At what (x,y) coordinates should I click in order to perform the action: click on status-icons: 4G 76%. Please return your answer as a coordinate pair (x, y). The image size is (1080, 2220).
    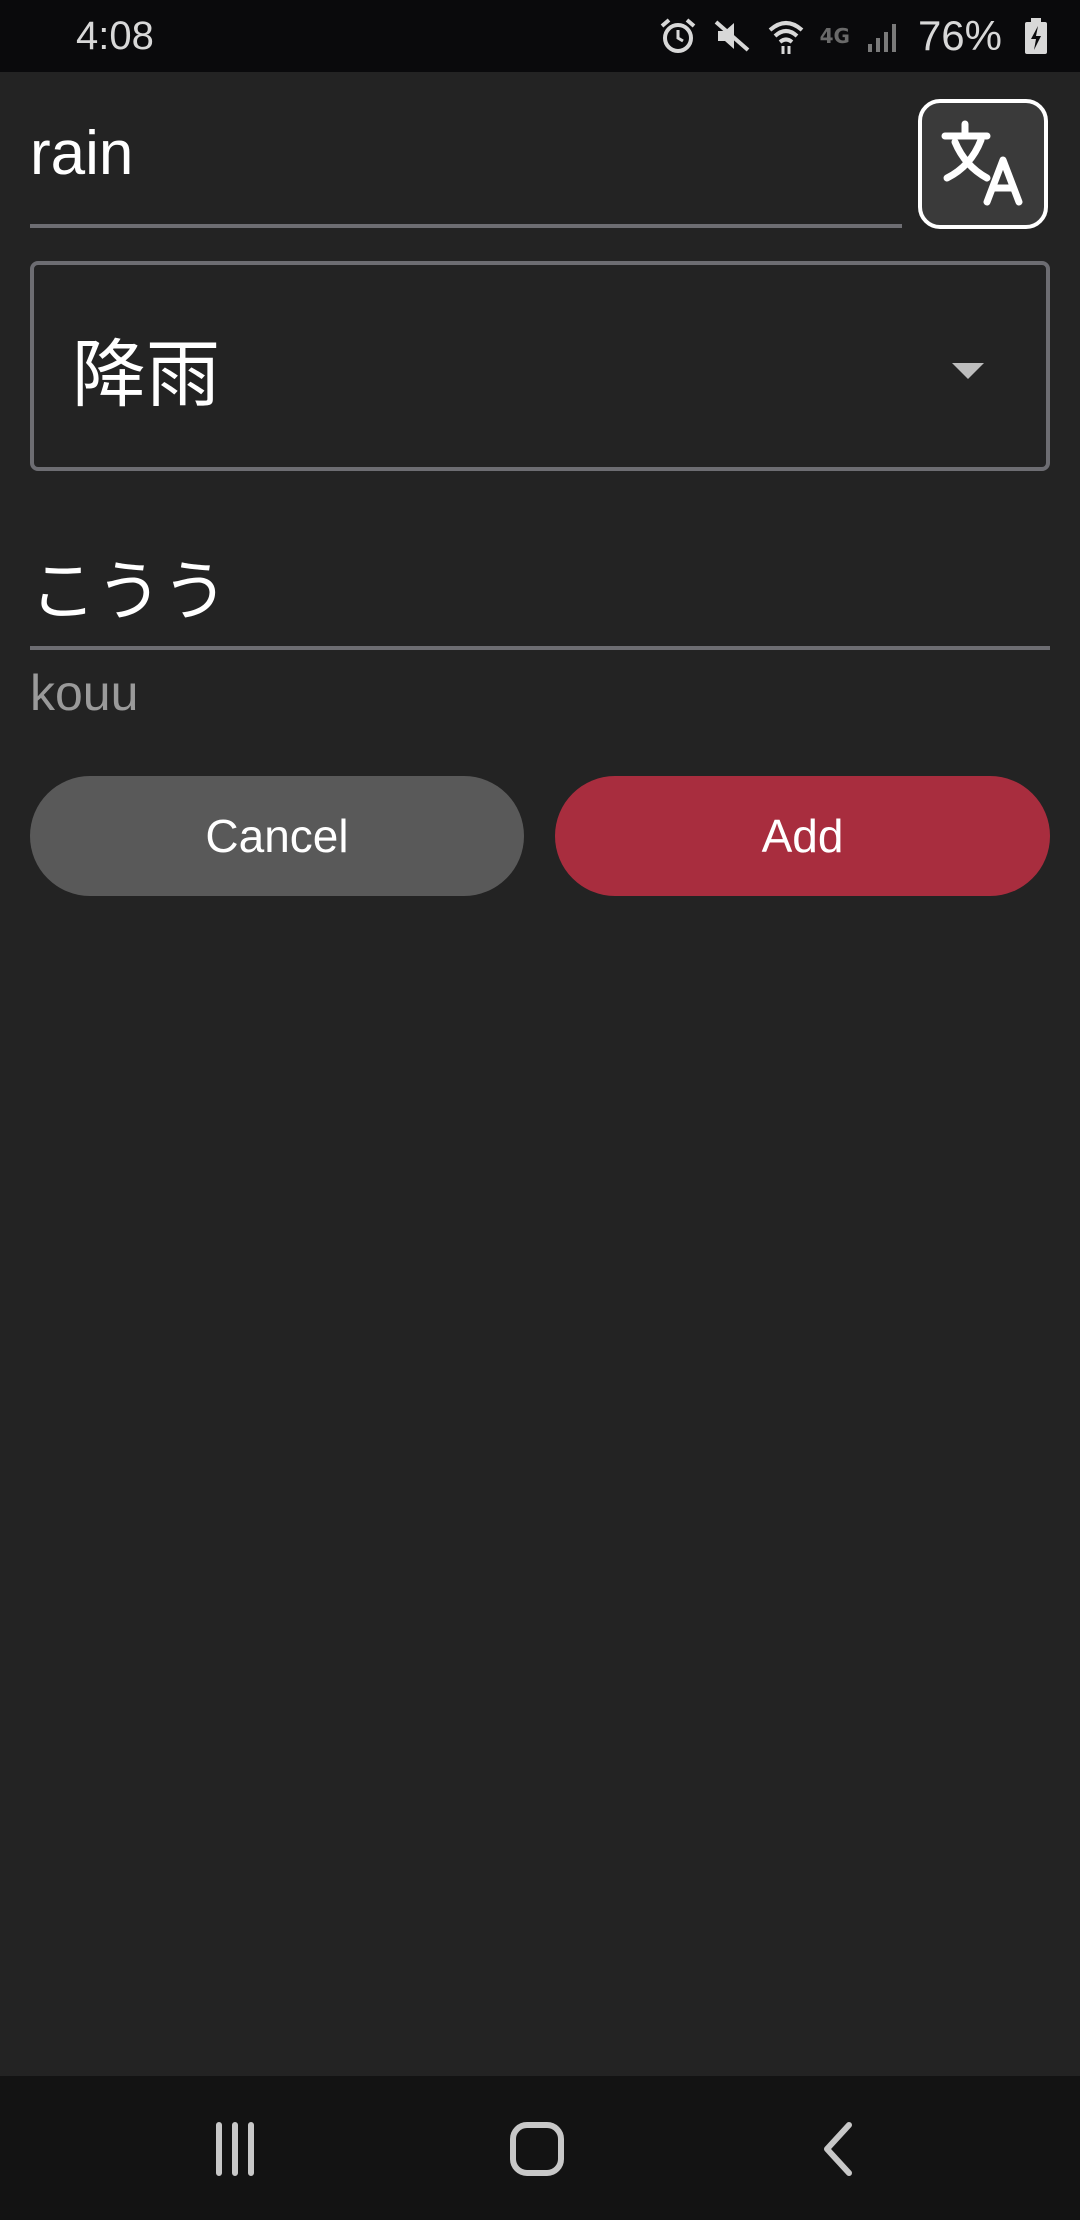
    Looking at the image, I should click on (857, 36).